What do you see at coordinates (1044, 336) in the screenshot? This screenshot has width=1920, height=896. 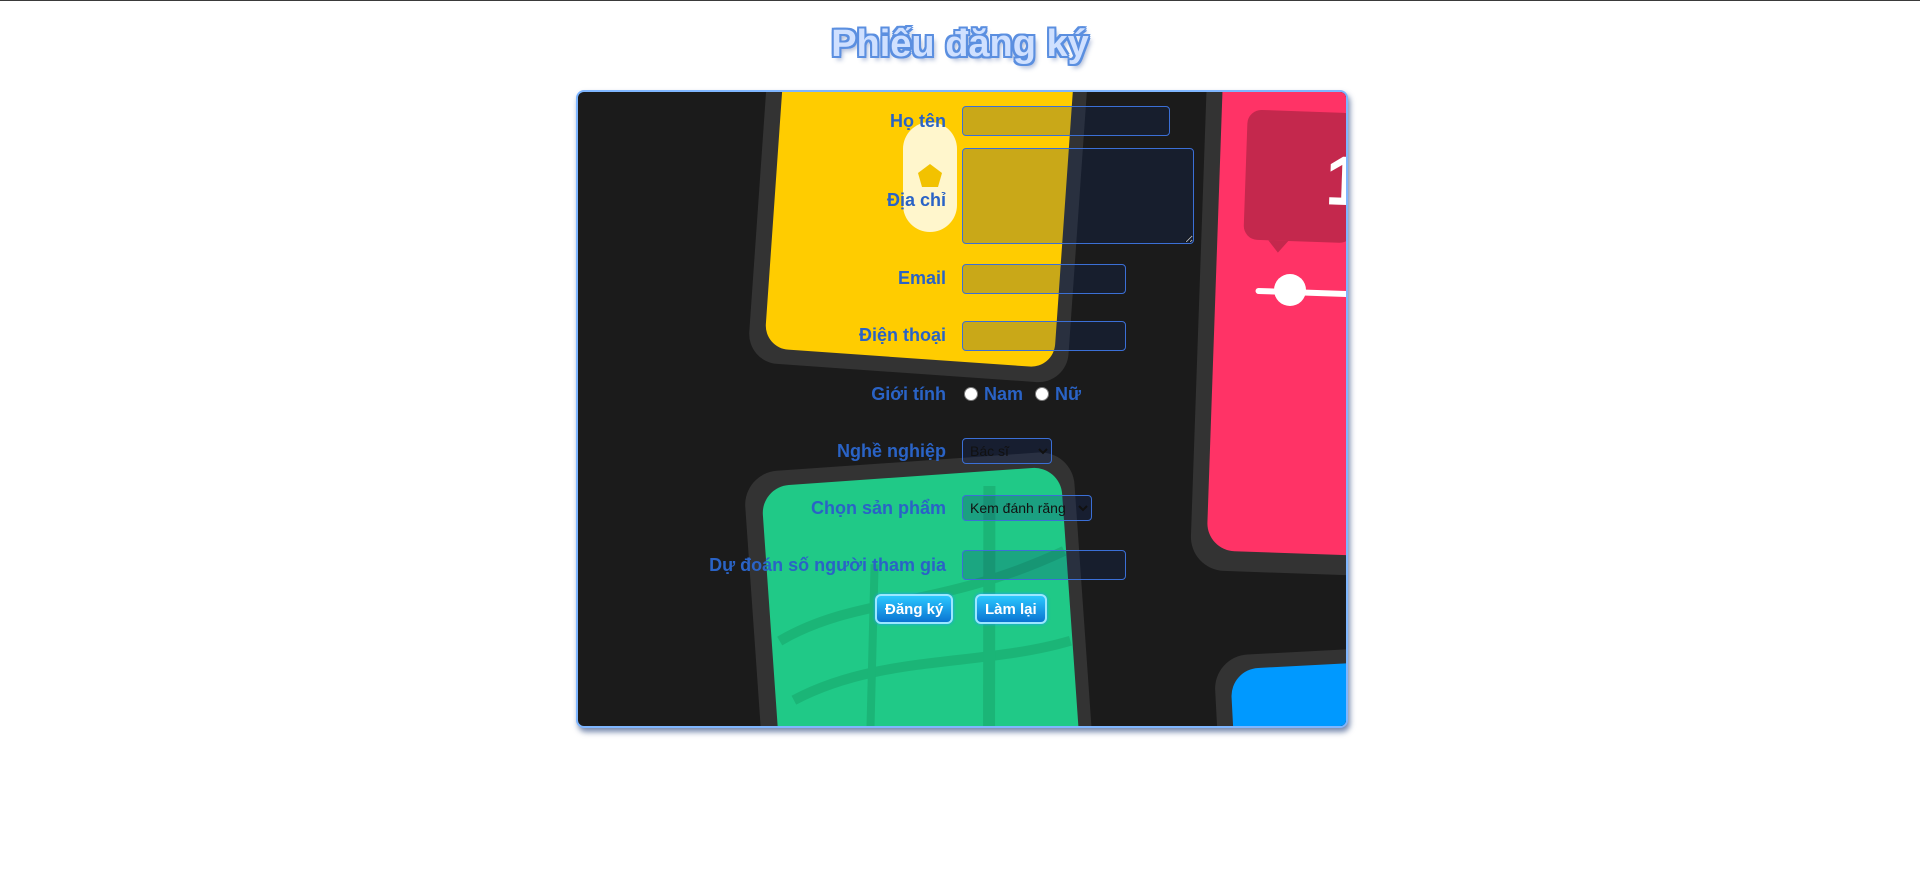 I see `phone-input` at bounding box center [1044, 336].